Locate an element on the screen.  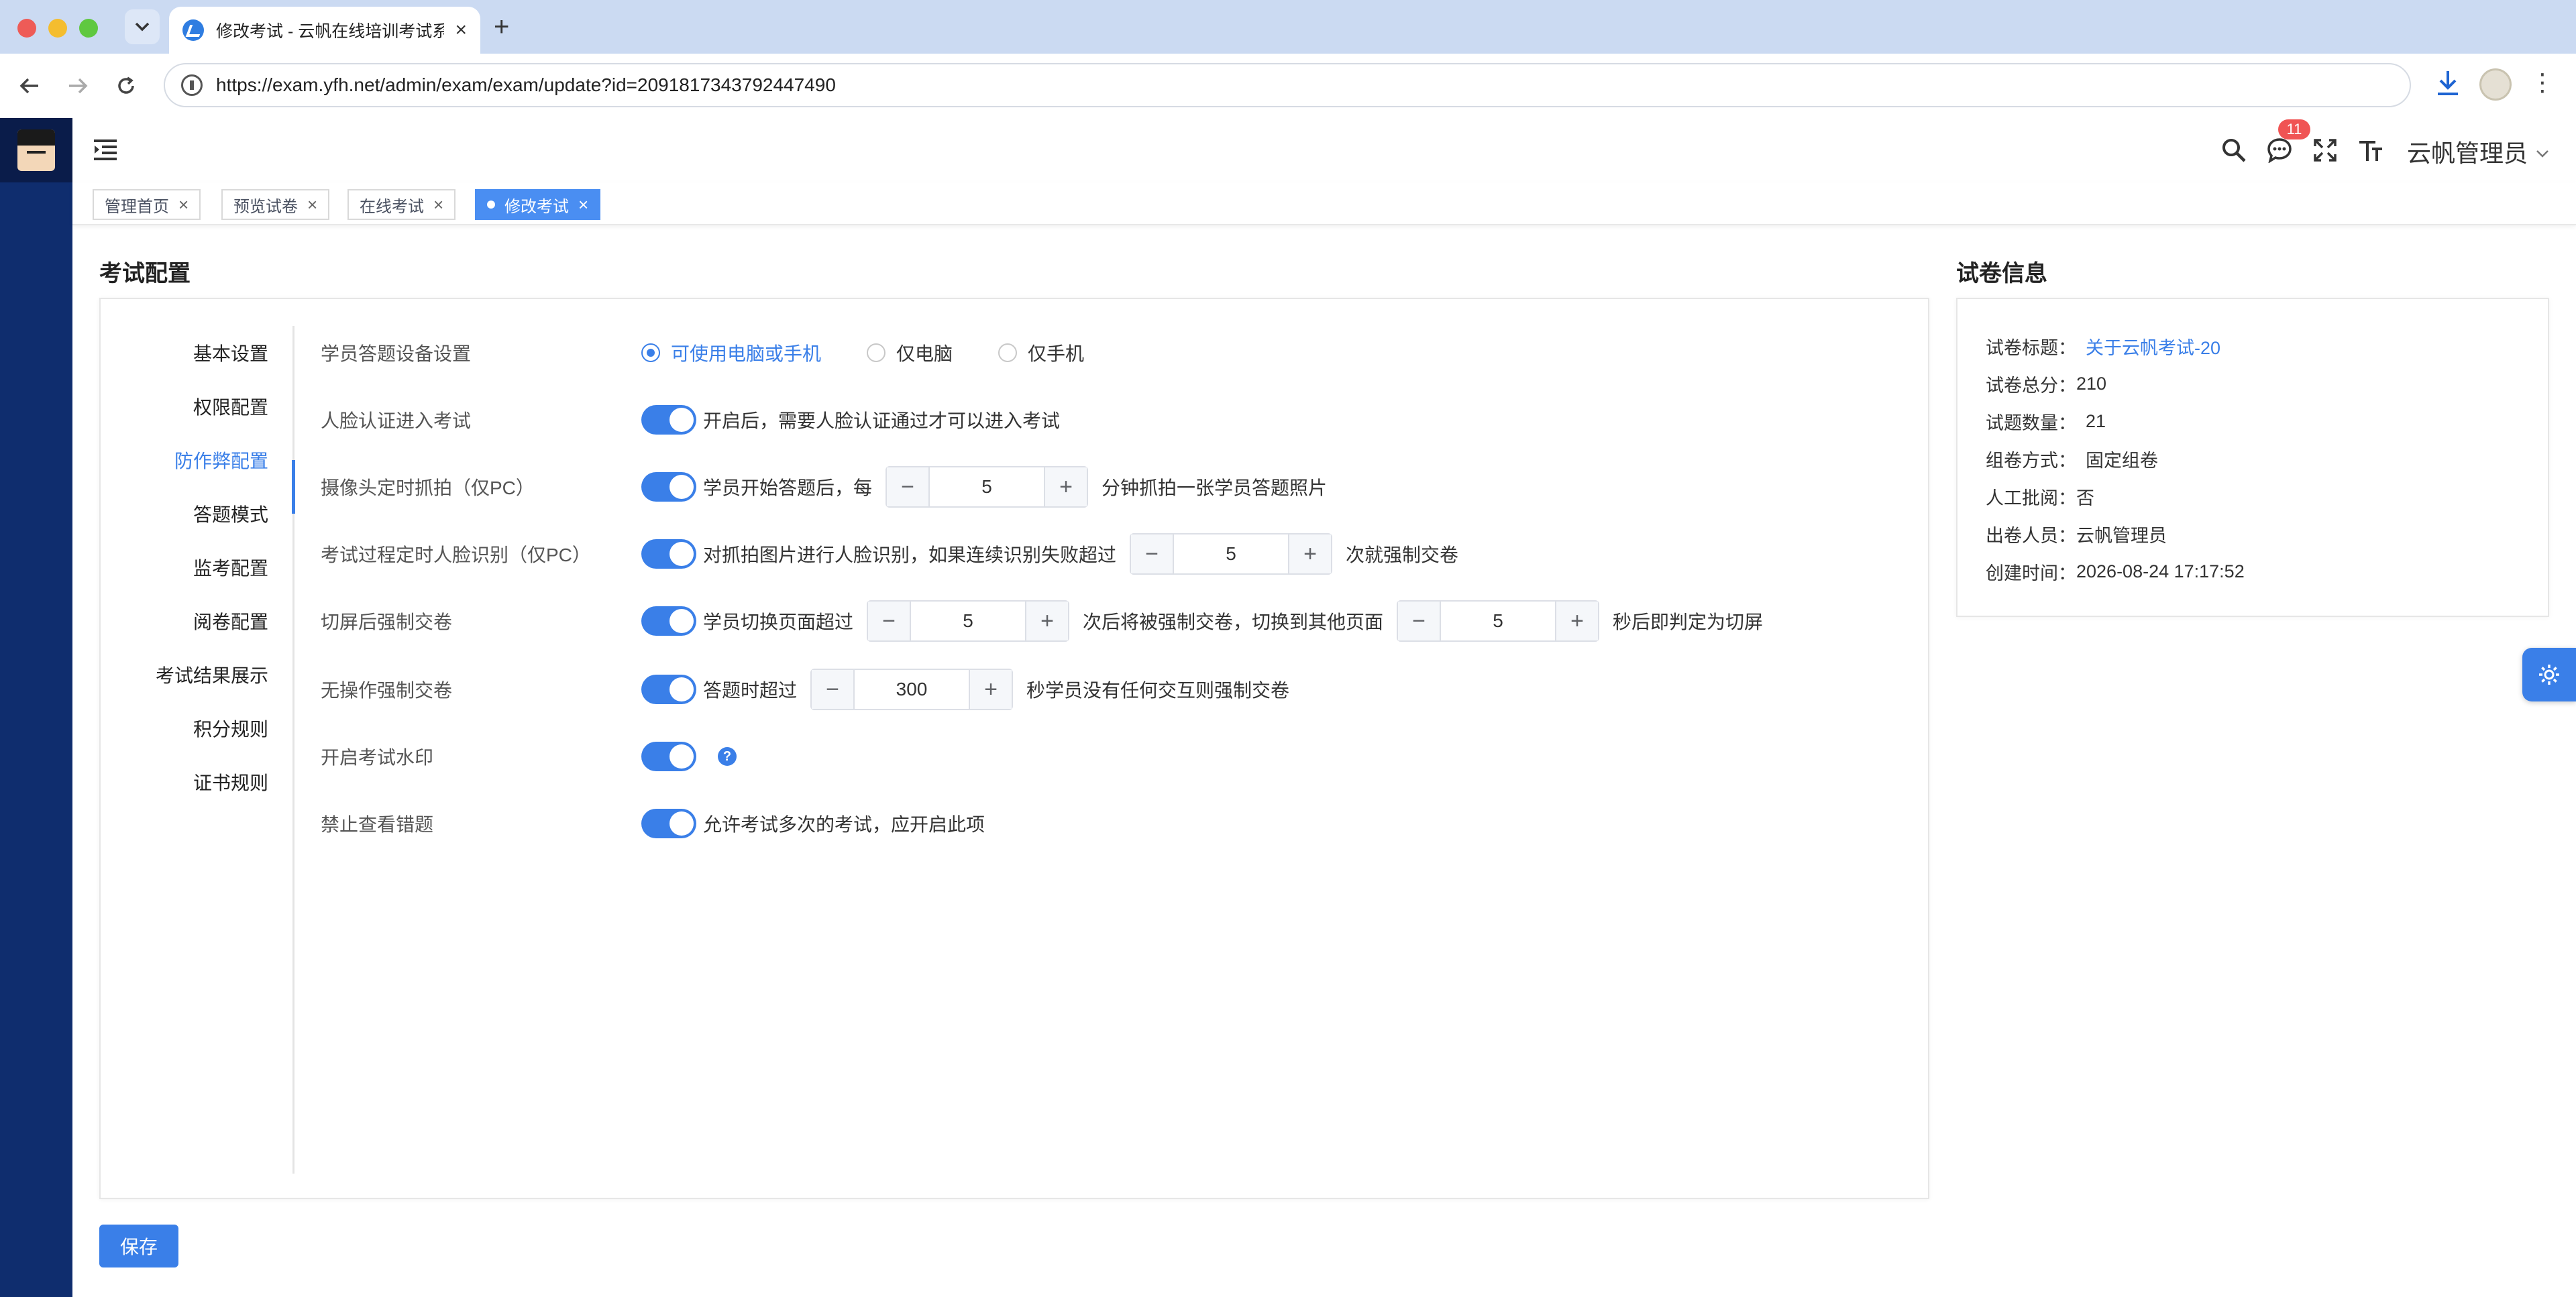
message-count-badge: 11 is located at coordinates (2294, 129).